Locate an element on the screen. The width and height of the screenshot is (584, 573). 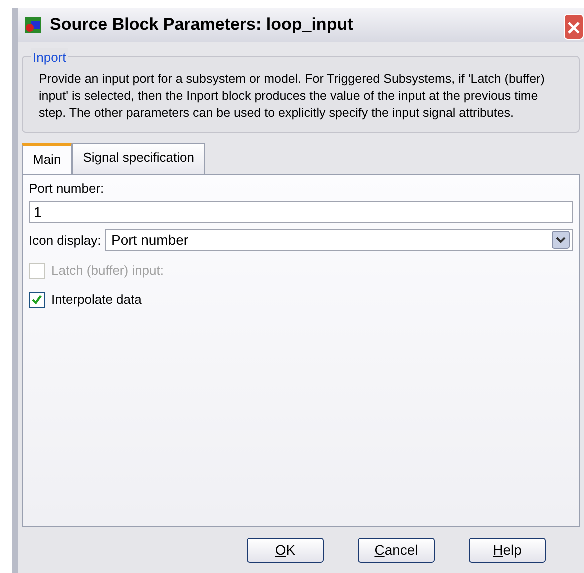
dropdown: Port number is located at coordinates (338, 240).